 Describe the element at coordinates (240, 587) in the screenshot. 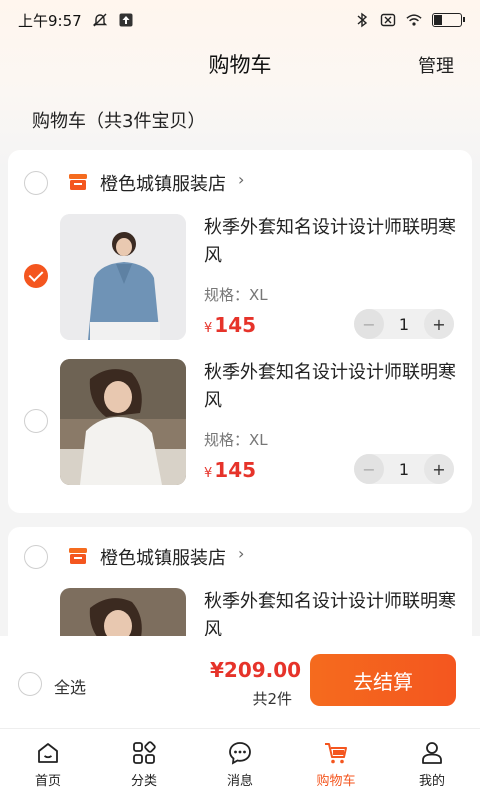

I see `store-card: 橙色城镇服装店 › 秋季外套知名设计设计师联明寒风` at that location.